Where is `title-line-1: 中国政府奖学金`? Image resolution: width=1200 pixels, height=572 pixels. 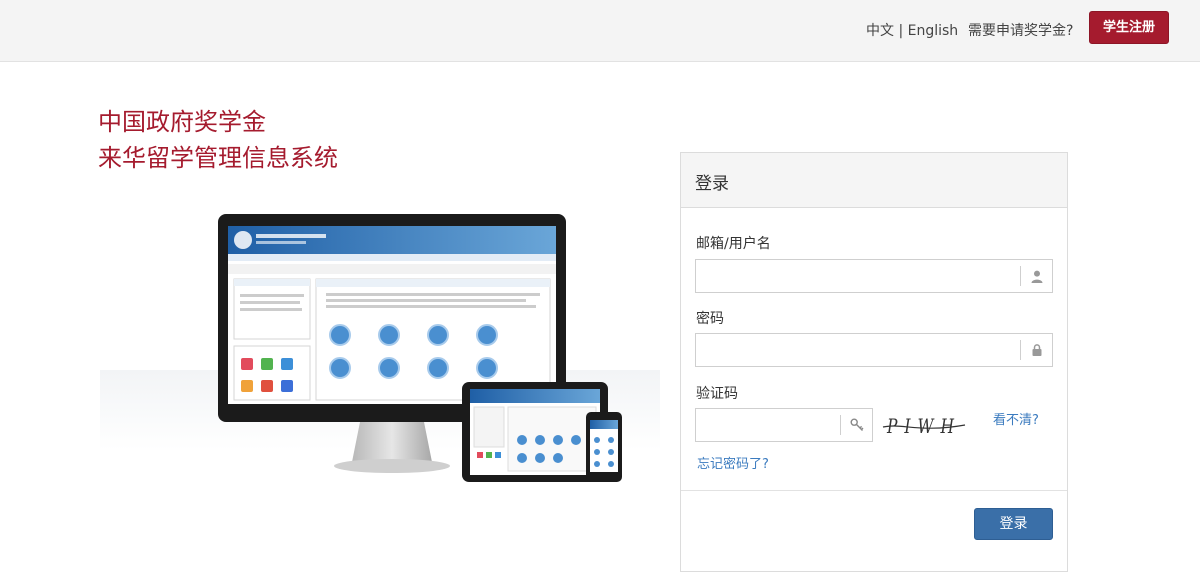
title-line-1: 中国政府奖学金 is located at coordinates (182, 122).